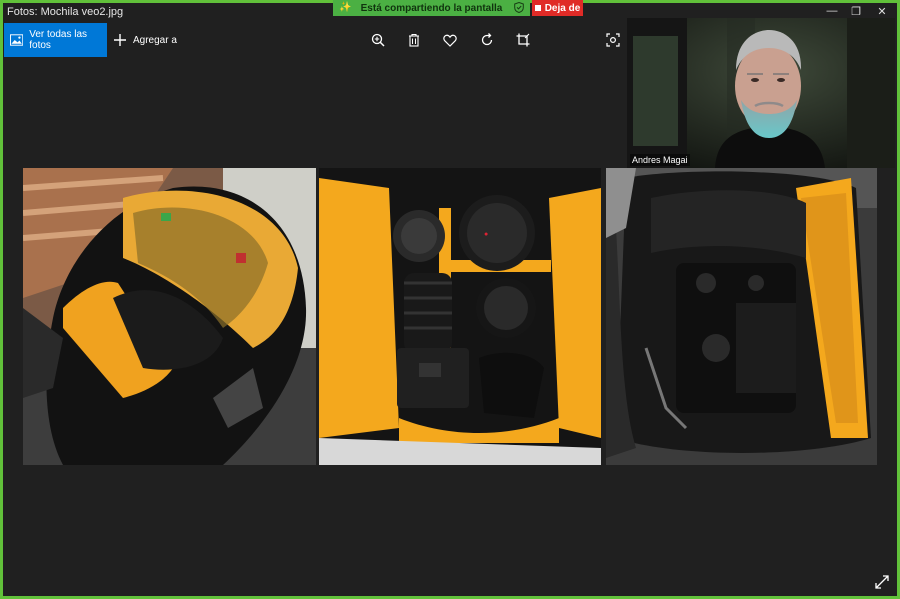 This screenshot has width=900, height=599. I want to click on delete-button, so click(414, 40).